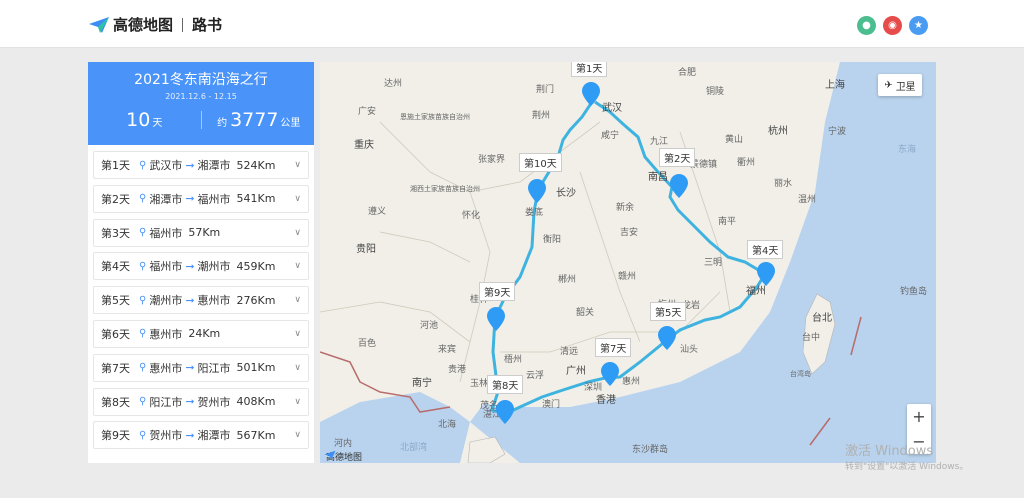 Image resolution: width=1024 pixels, height=498 pixels. What do you see at coordinates (201, 333) in the screenshot?
I see `day-item: 第6天 ⚲ 惠州市 24Km ∨` at bounding box center [201, 333].